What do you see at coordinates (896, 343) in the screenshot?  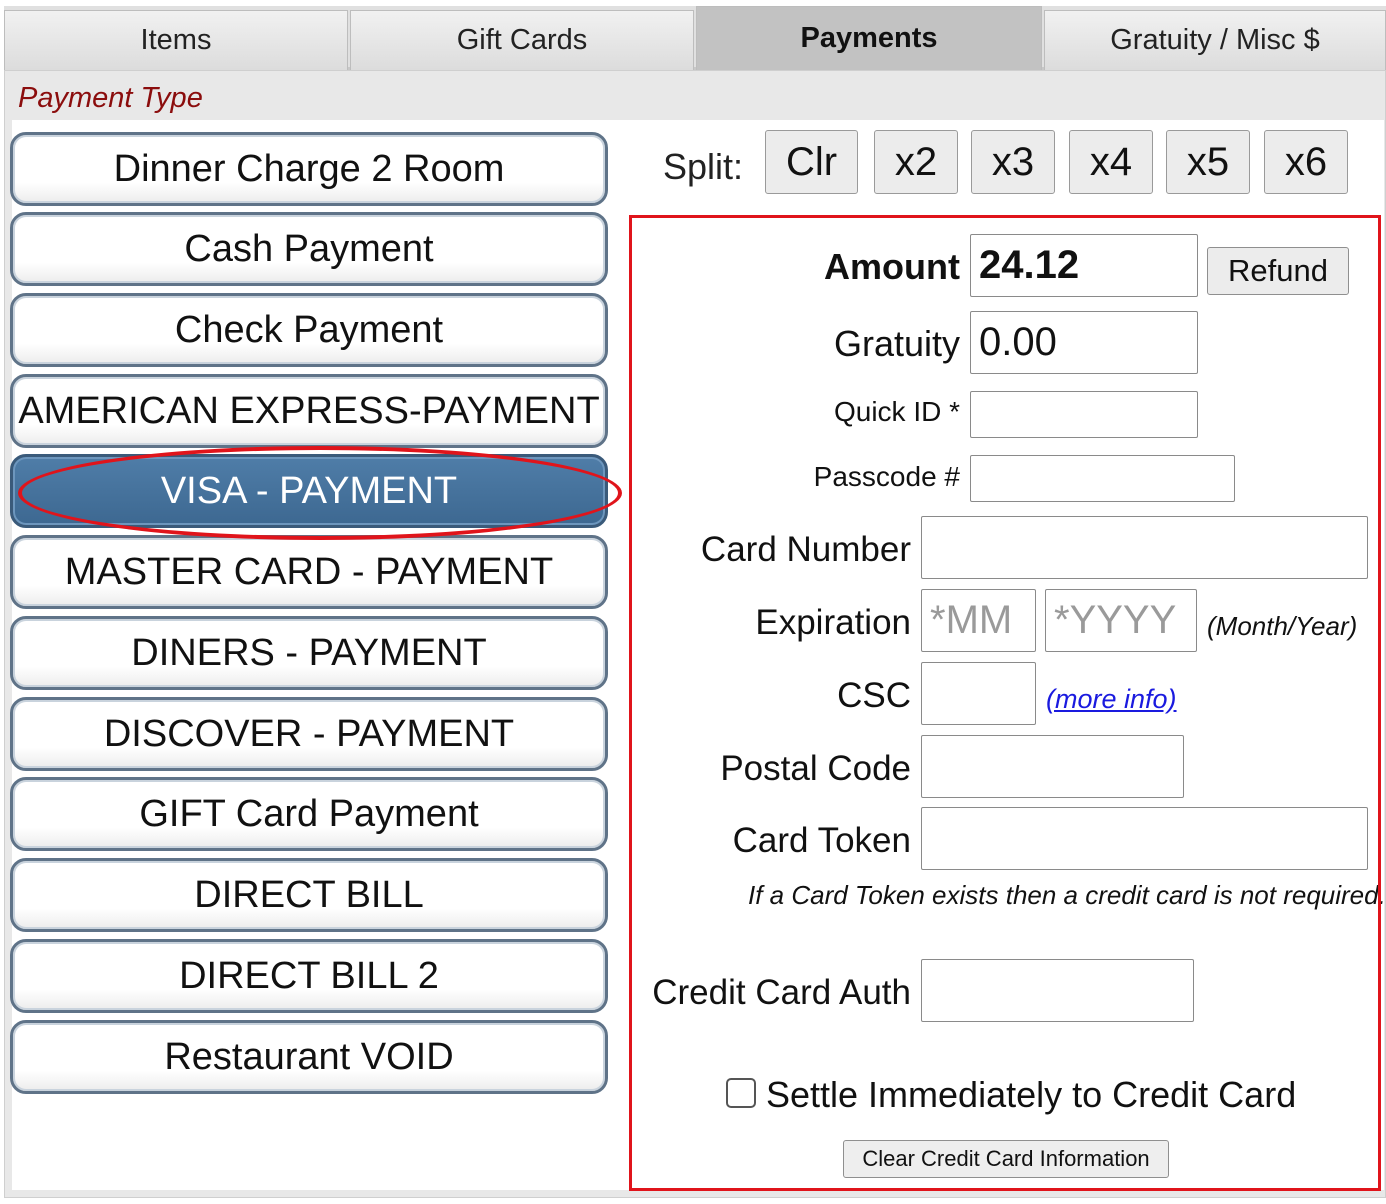 I see `gratuity-label: Gratuity` at bounding box center [896, 343].